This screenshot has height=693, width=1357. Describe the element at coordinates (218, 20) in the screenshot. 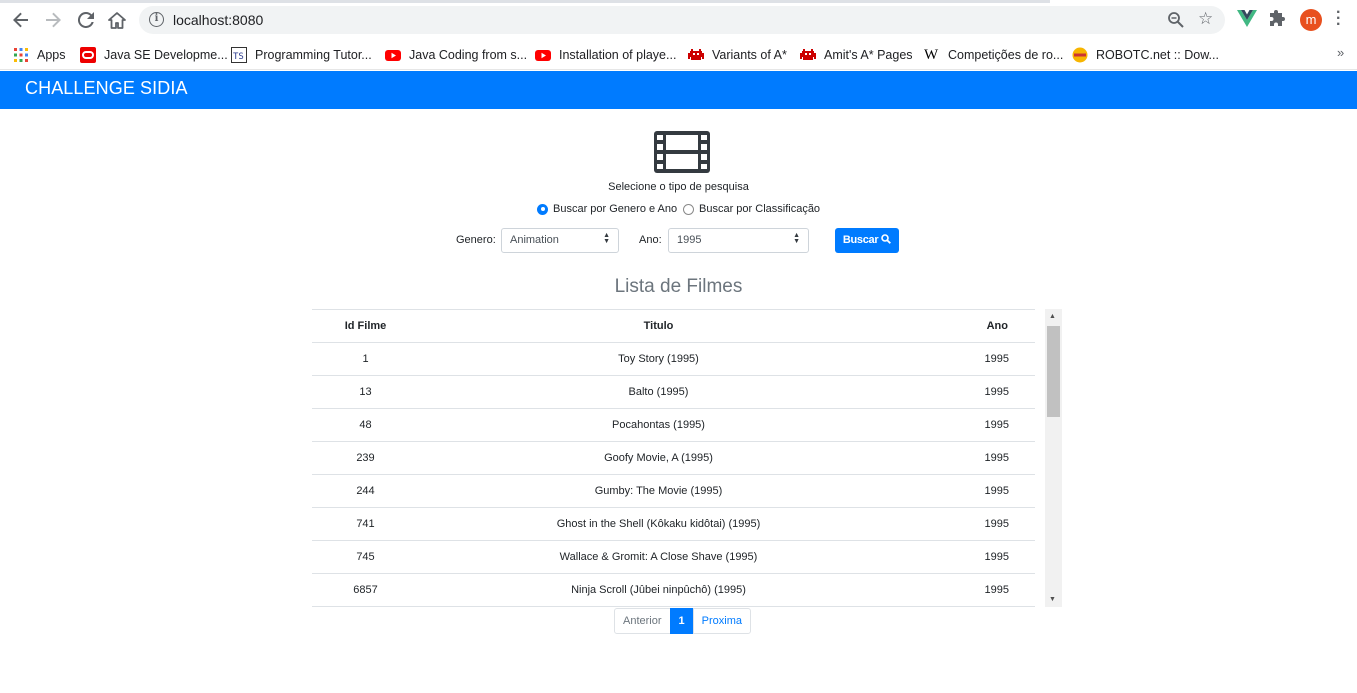

I see `url-text: localhost:8080` at that location.